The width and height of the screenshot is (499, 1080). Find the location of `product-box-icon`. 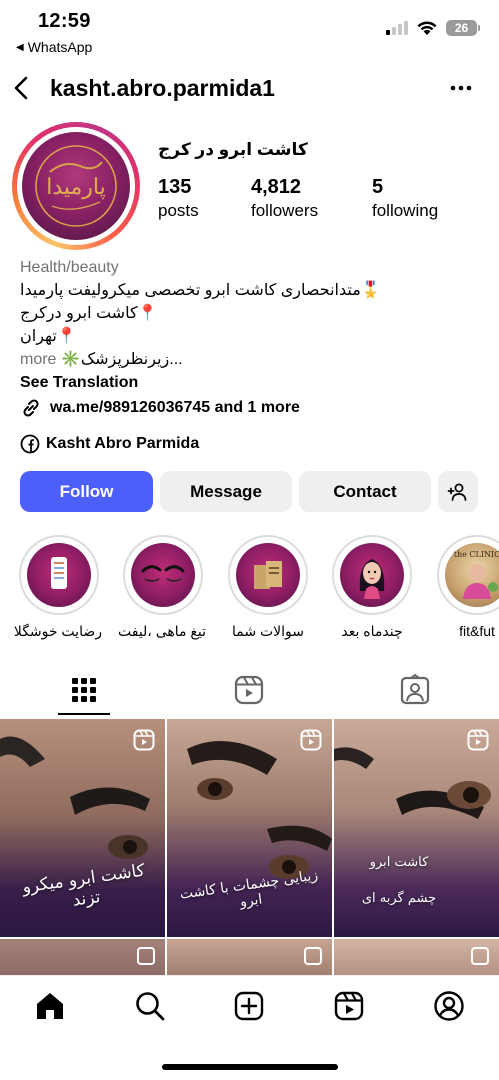

product-box-icon is located at coordinates (268, 575).